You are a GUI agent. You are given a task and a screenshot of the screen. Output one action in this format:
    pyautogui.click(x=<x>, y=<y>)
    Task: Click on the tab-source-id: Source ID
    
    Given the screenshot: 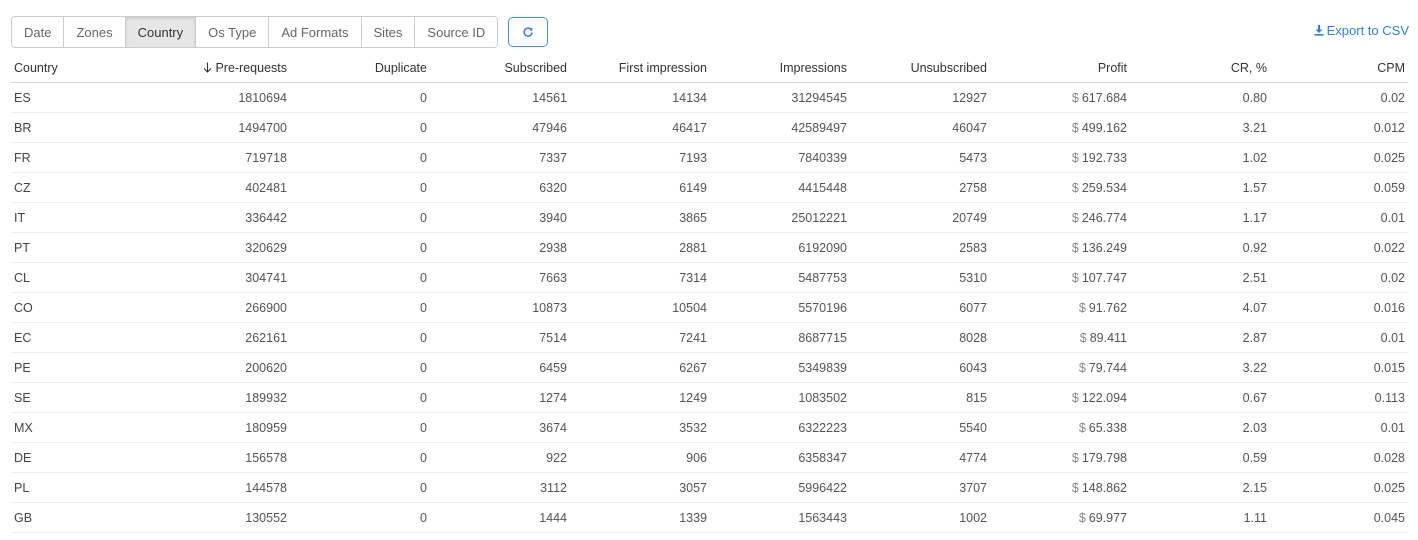 What is the action you would take?
    pyautogui.click(x=456, y=32)
    